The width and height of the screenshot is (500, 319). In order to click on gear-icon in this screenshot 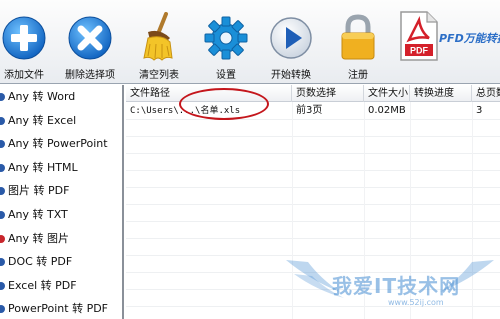, I will do `click(226, 38)`.